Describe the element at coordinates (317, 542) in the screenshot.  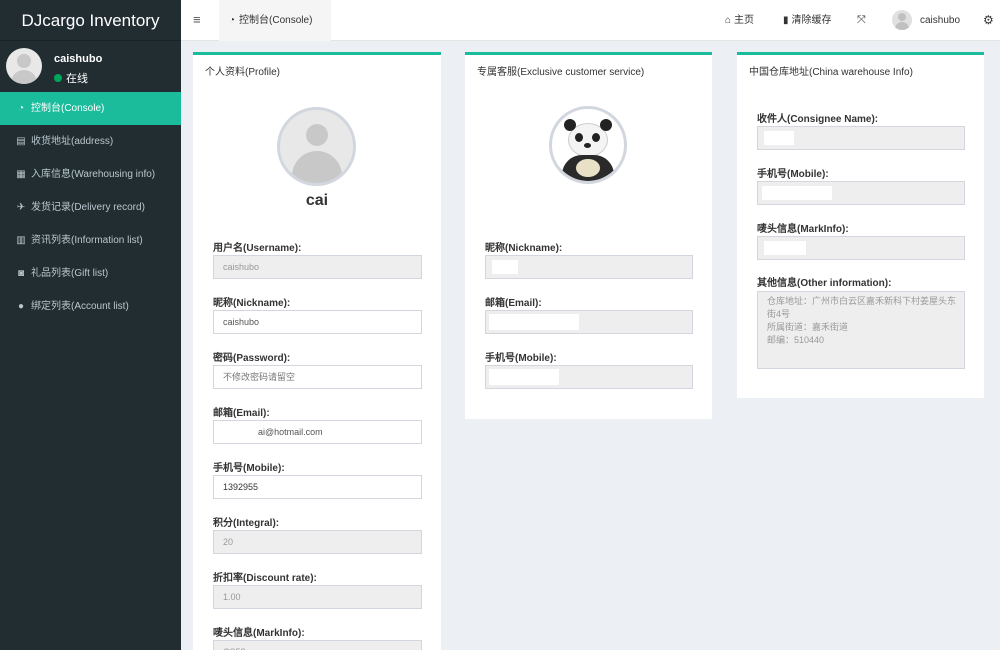
I see `integral-field` at that location.